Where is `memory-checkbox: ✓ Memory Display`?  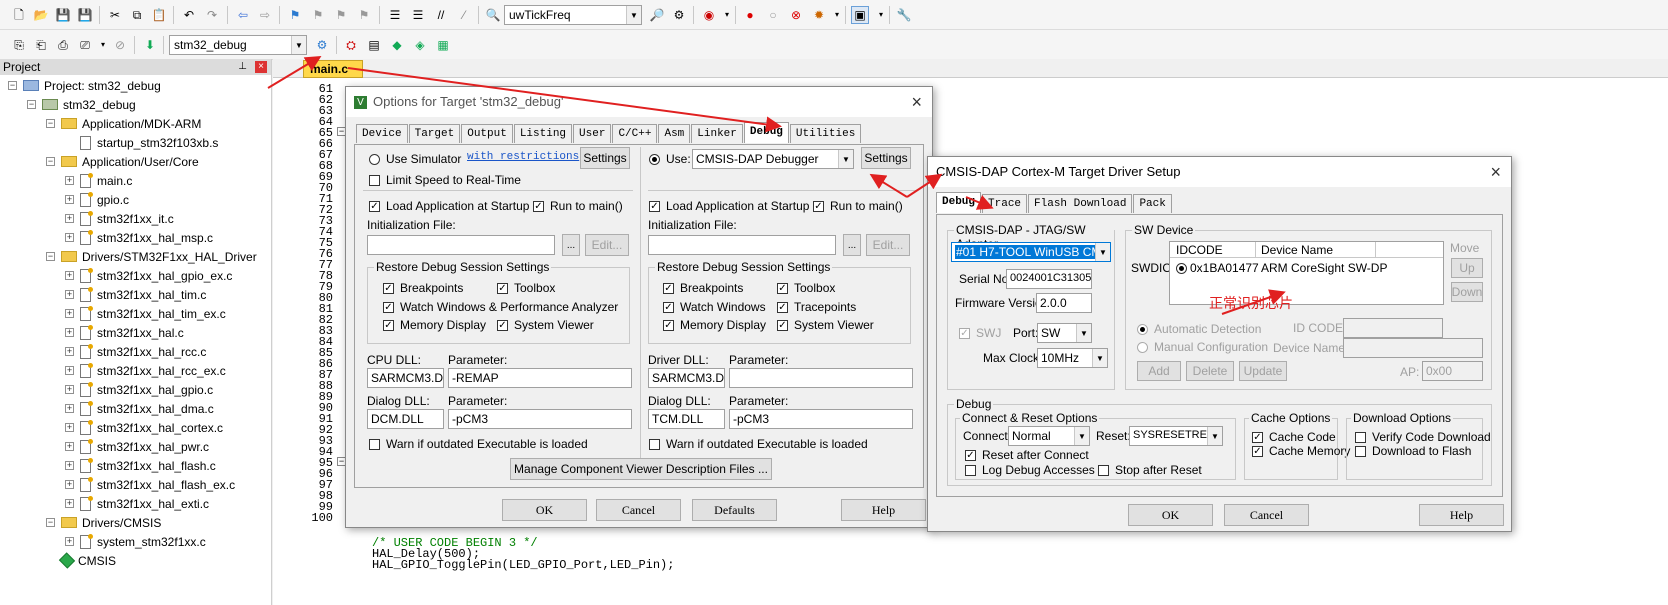
memory-checkbox: ✓ Memory Display is located at coordinates (434, 325).